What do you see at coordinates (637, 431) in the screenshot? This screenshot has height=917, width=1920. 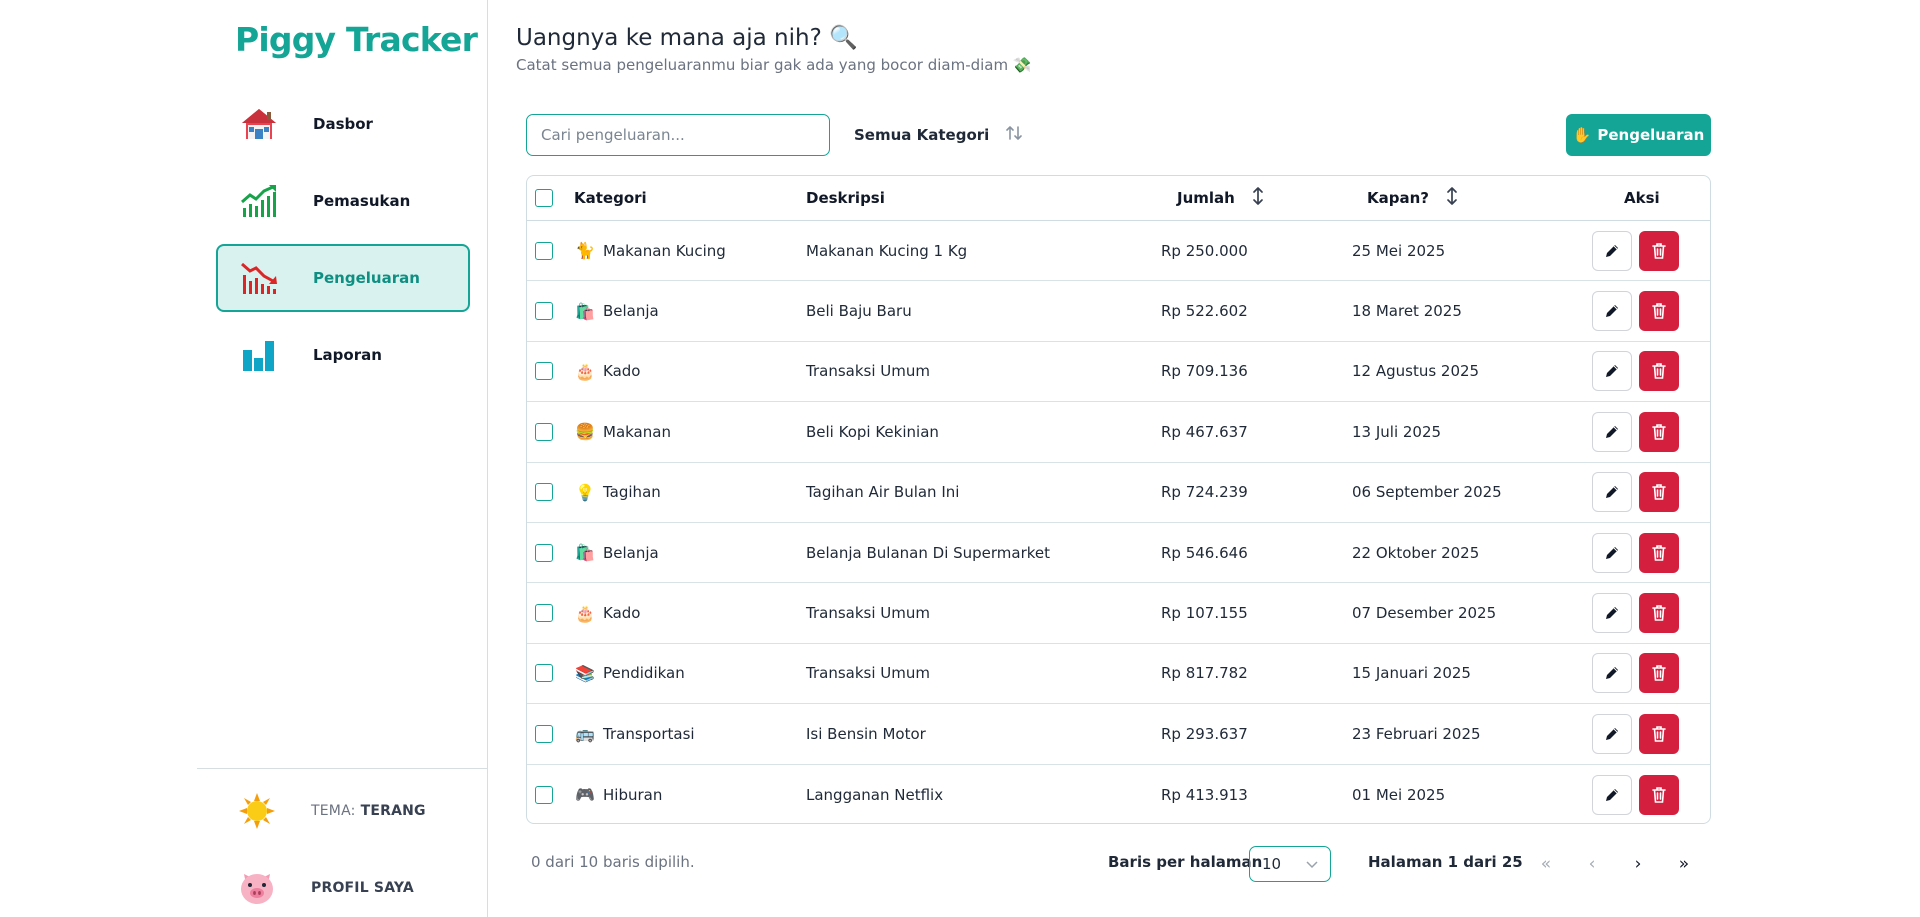 I see `category-label: Makanan` at bounding box center [637, 431].